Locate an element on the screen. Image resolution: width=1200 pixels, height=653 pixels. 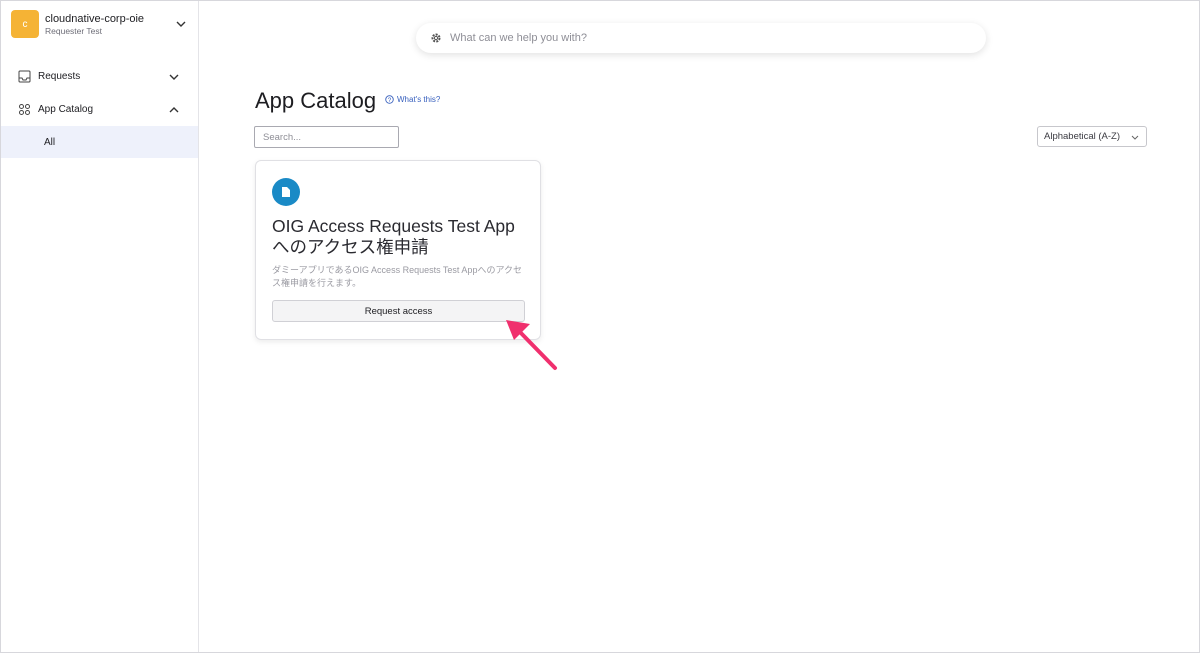
global-search-input: What can we help you with? is located at coordinates (701, 38).